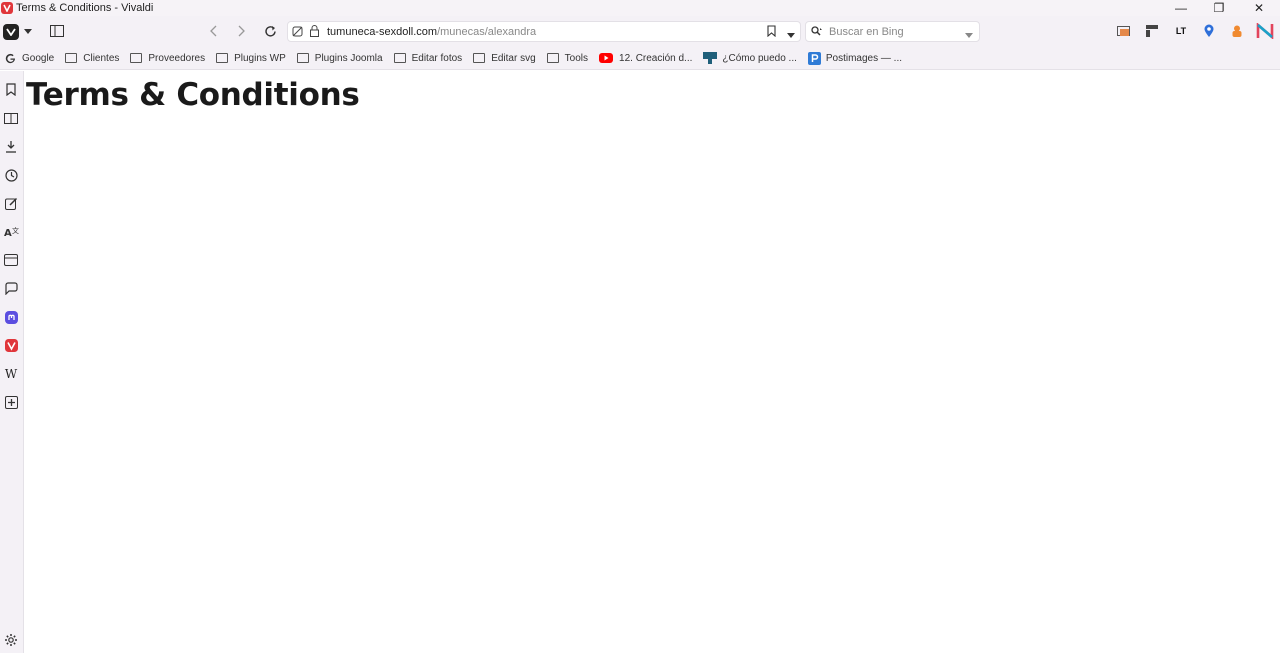 The height and width of the screenshot is (653, 1280). What do you see at coordinates (11, 317) in the screenshot?
I see `mastodon-icon` at bounding box center [11, 317].